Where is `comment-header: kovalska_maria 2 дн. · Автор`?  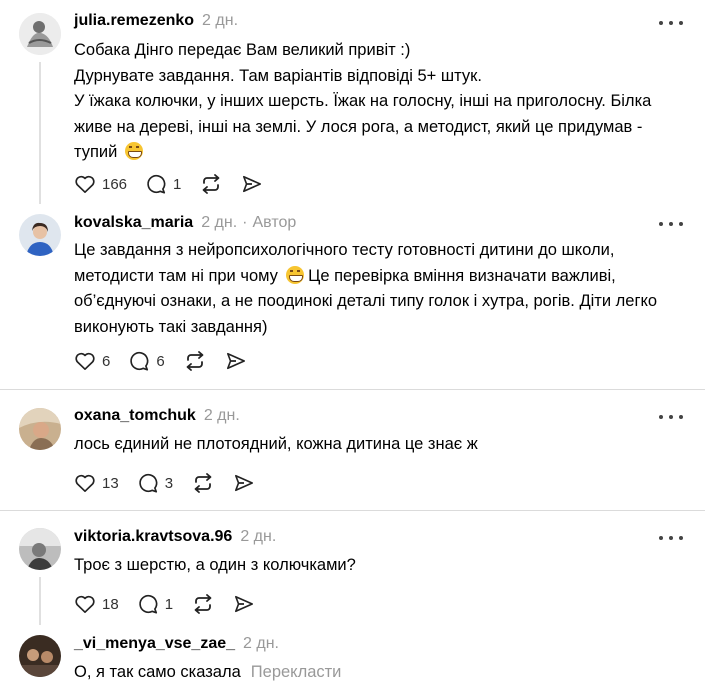
comment-header: kovalska_maria 2 дн. · Автор is located at coordinates (185, 224).